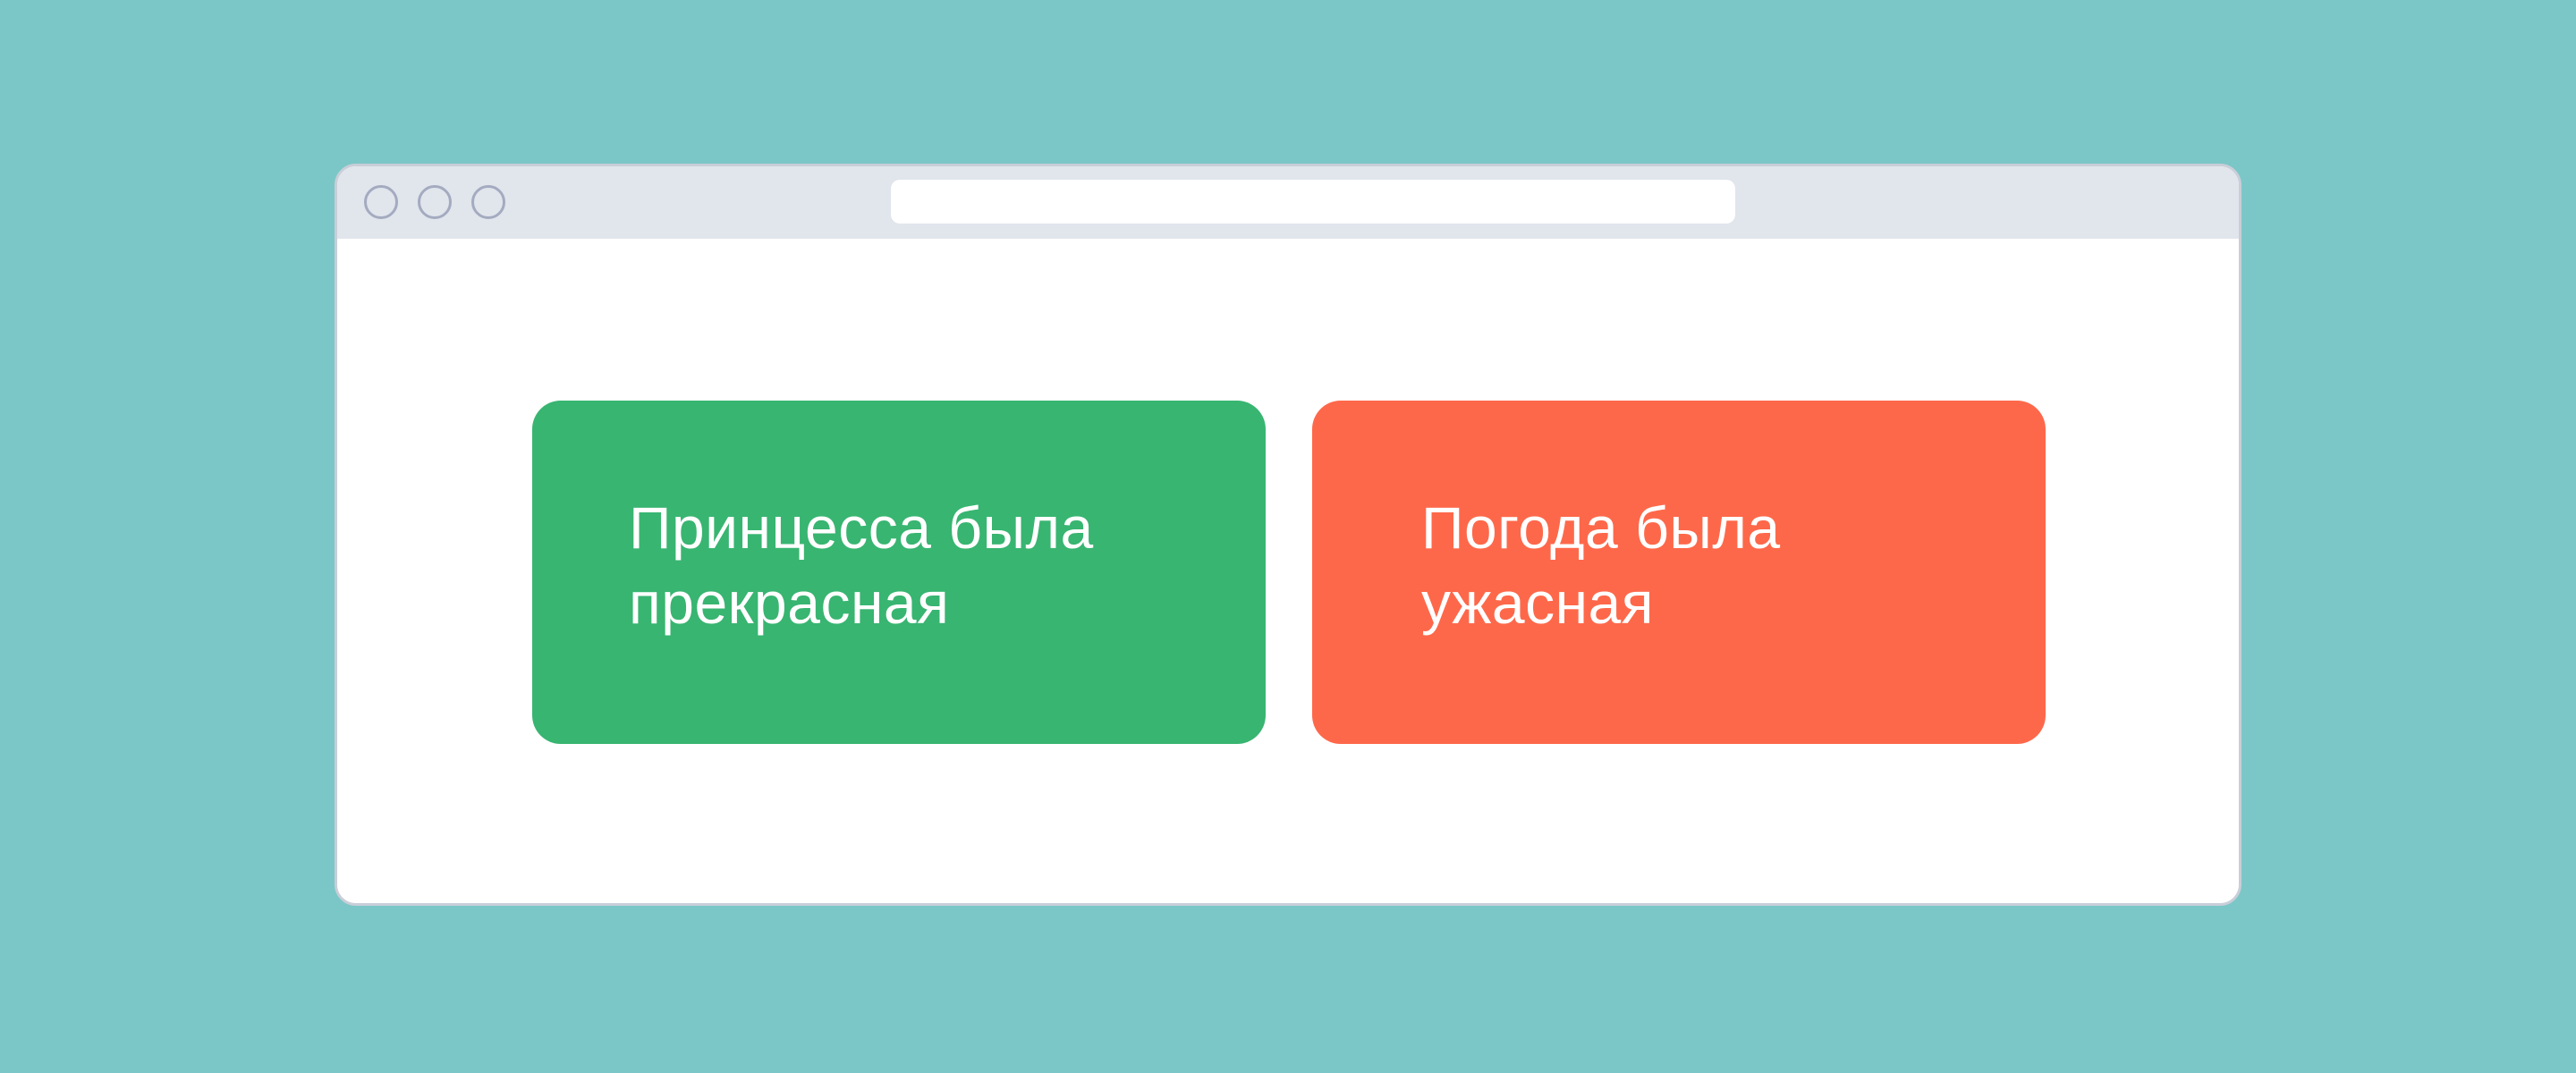 This screenshot has width=2576, height=1073. Describe the element at coordinates (435, 202) in the screenshot. I see `window-control-2-icon` at that location.